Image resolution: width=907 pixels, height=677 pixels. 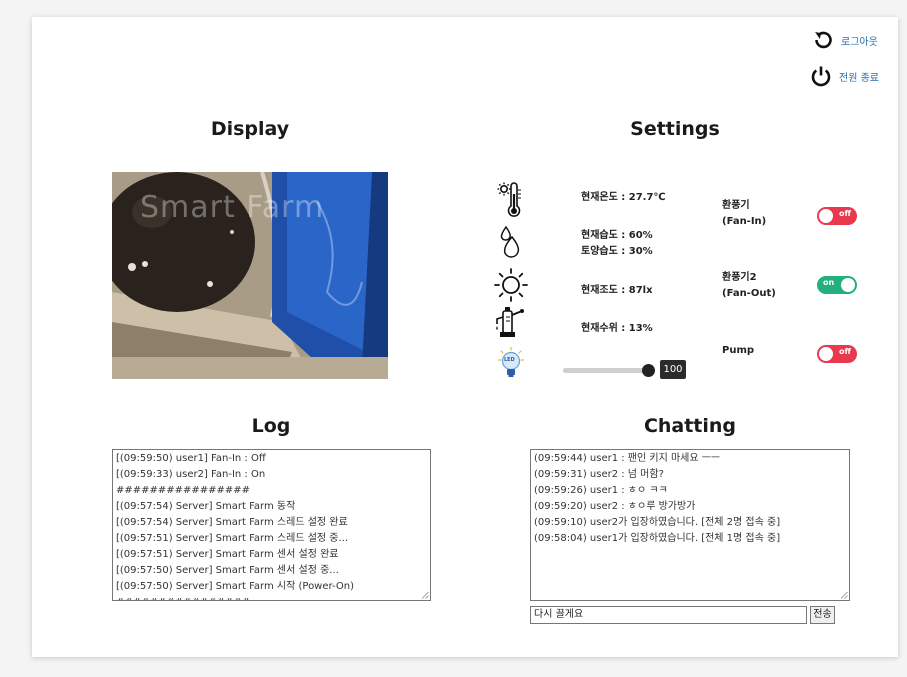 I want to click on fan-out-toggle: on, so click(x=837, y=285).